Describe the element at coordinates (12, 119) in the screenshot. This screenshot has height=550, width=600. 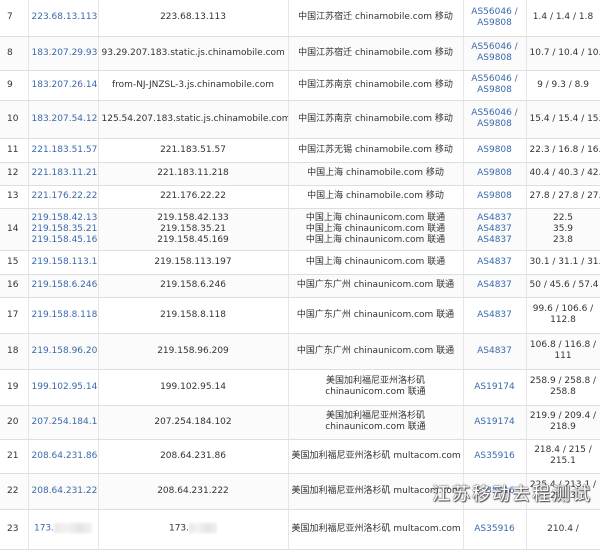
I see `hop-number-text: 10` at that location.